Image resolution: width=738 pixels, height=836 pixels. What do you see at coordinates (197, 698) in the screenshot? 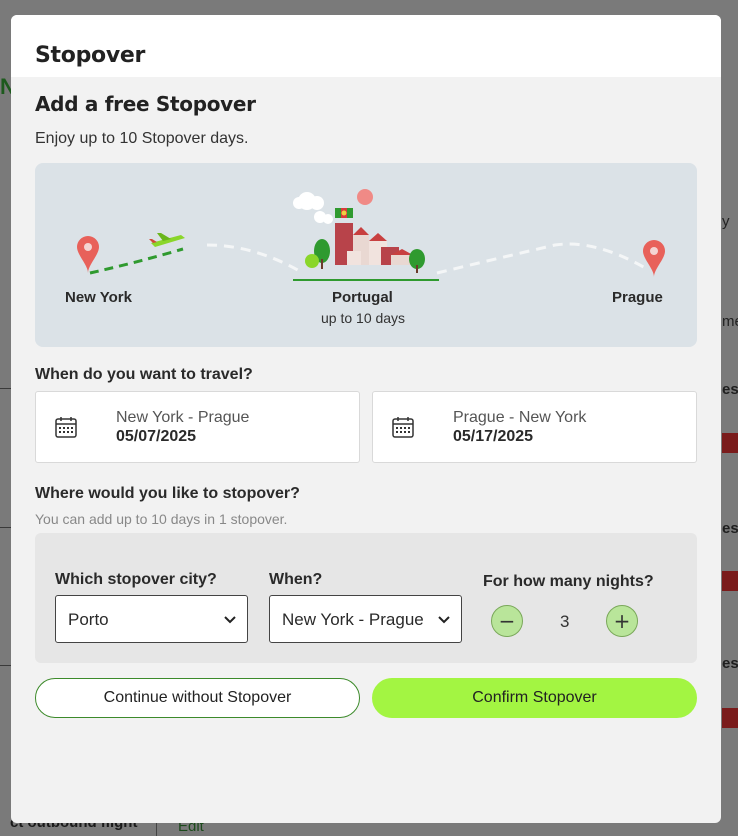
I see `continue-without-stopover-button: Continue without Stopover` at bounding box center [197, 698].